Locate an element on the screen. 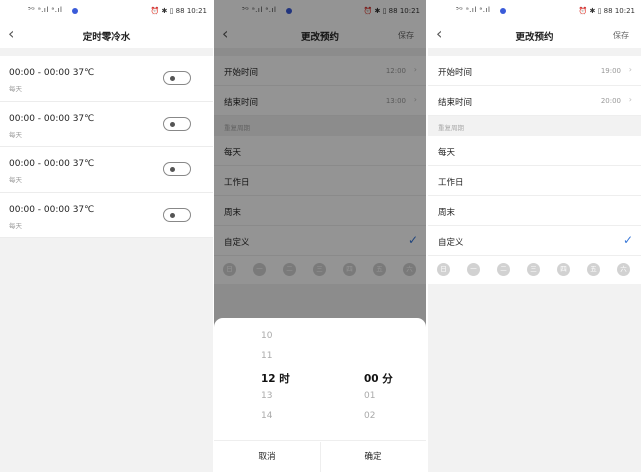  nav-bar: ‹ 更改预约 保存 is located at coordinates (534, 35).